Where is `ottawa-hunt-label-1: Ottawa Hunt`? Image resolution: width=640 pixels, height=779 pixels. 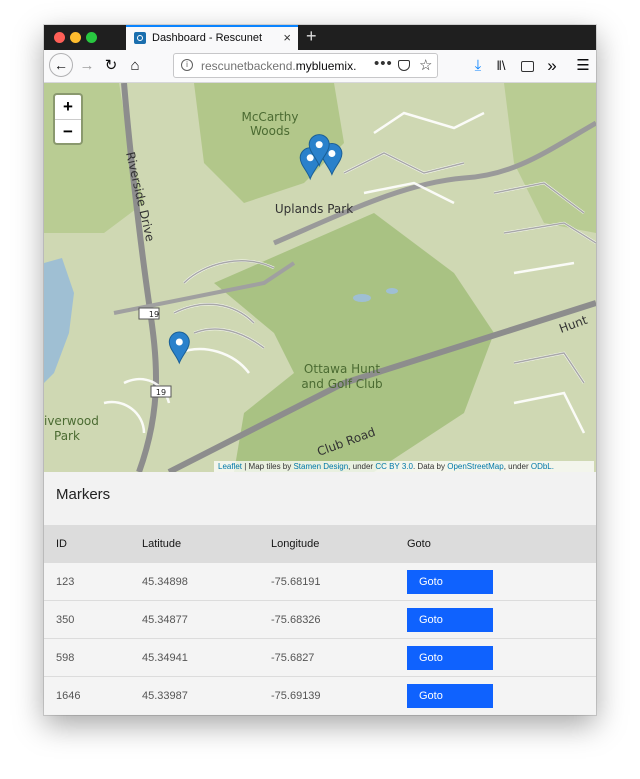
ottawa-hunt-label-1: Ottawa Hunt is located at coordinates (342, 369).